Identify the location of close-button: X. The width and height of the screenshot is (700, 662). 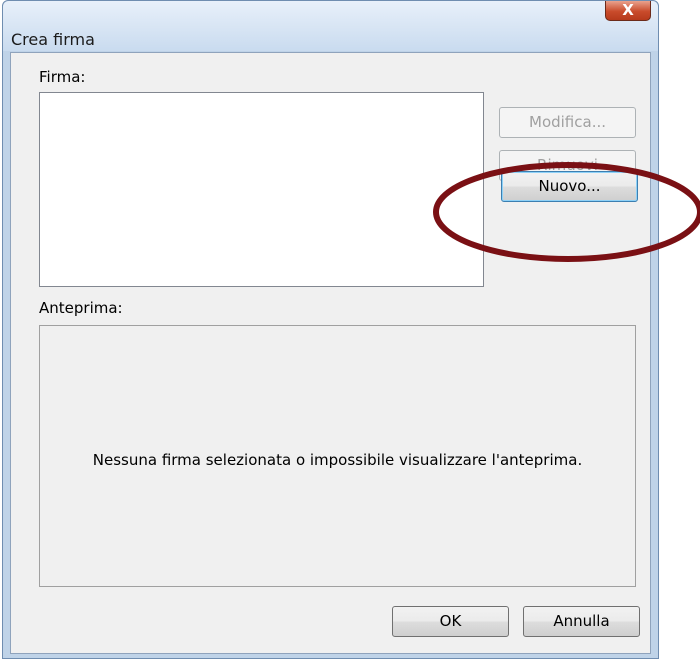
(628, 11).